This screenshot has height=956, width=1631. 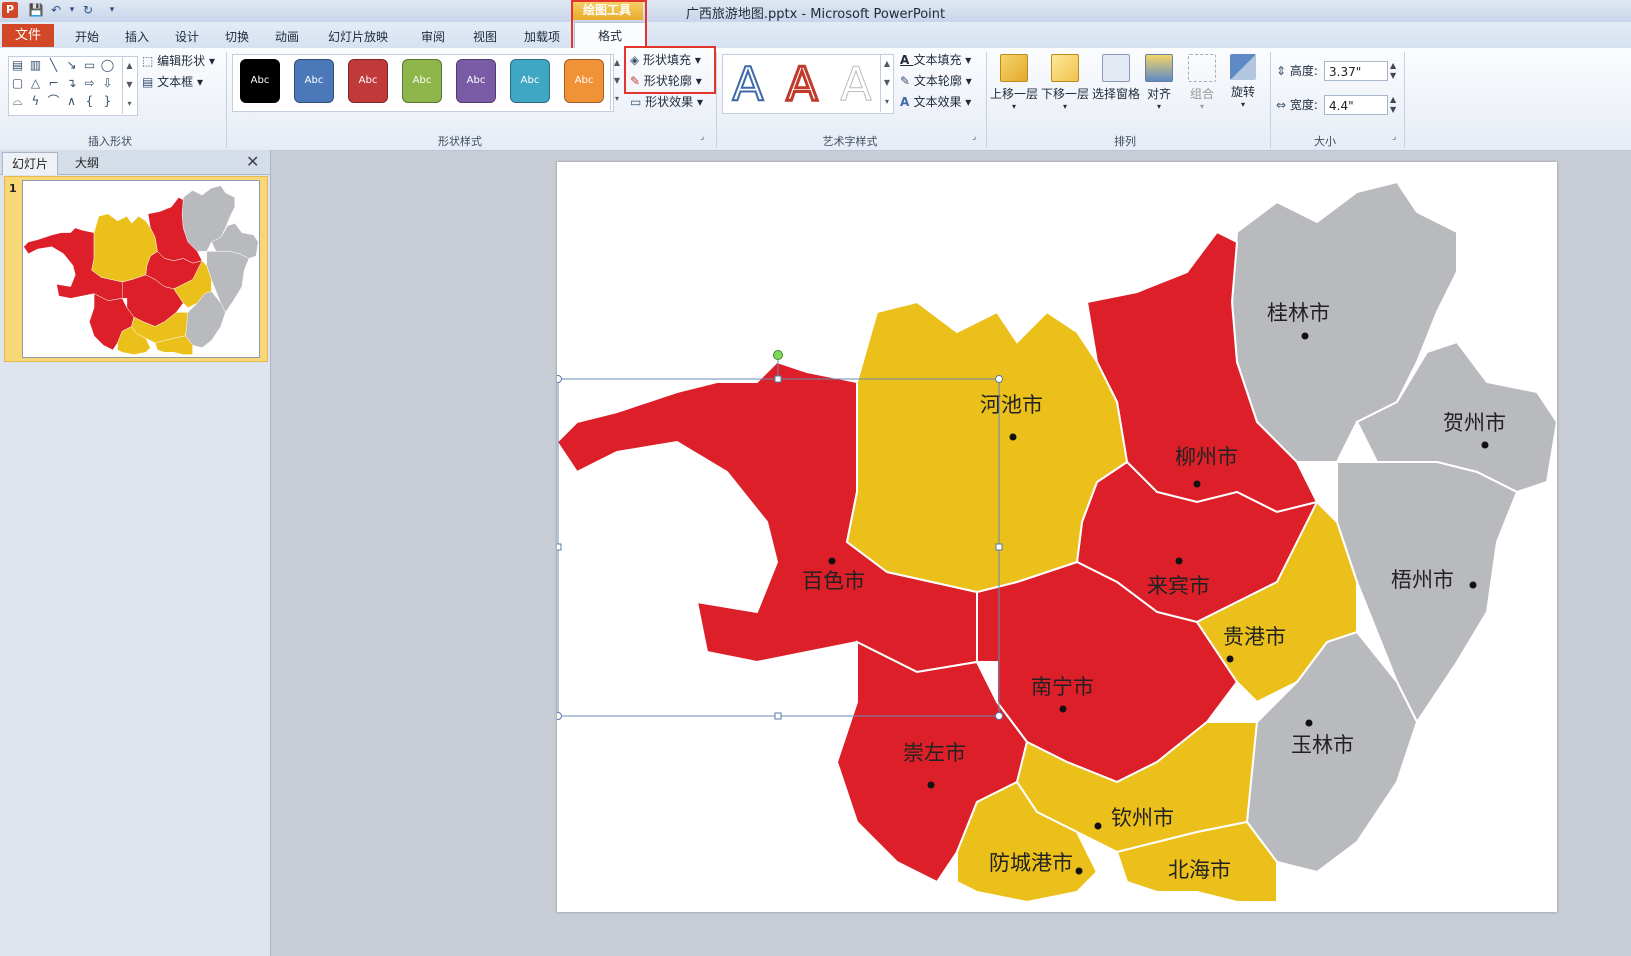 I want to click on city-label-guilin: 桂林市, so click(x=1298, y=313).